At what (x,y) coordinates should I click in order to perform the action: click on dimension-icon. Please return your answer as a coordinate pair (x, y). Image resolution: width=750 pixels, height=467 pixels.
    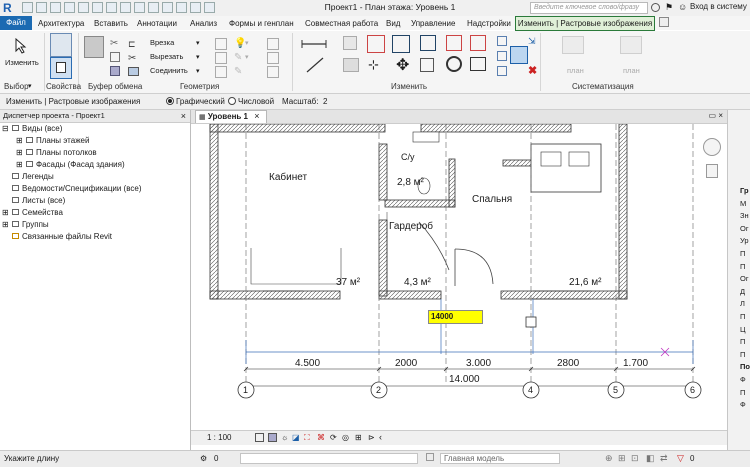
    Looking at the image, I should click on (125, 7).